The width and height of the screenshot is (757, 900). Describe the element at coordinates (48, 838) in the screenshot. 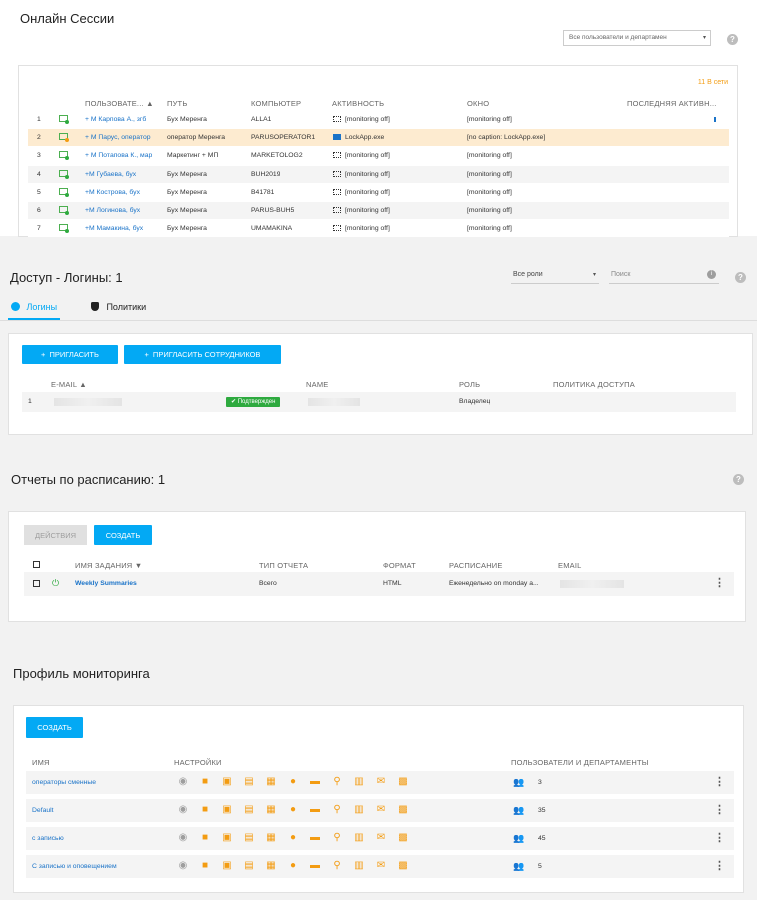

I see `profile-name-link: с записью` at that location.